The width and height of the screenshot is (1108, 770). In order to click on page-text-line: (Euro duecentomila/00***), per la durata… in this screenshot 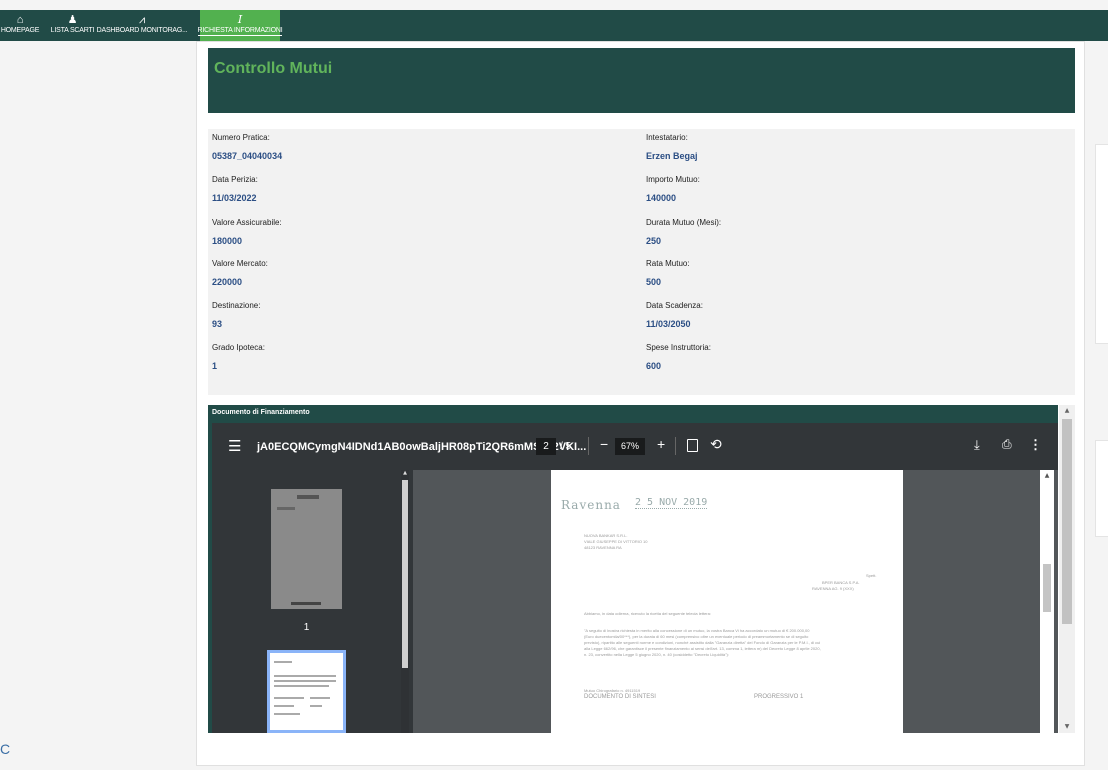, I will do `click(696, 636)`.